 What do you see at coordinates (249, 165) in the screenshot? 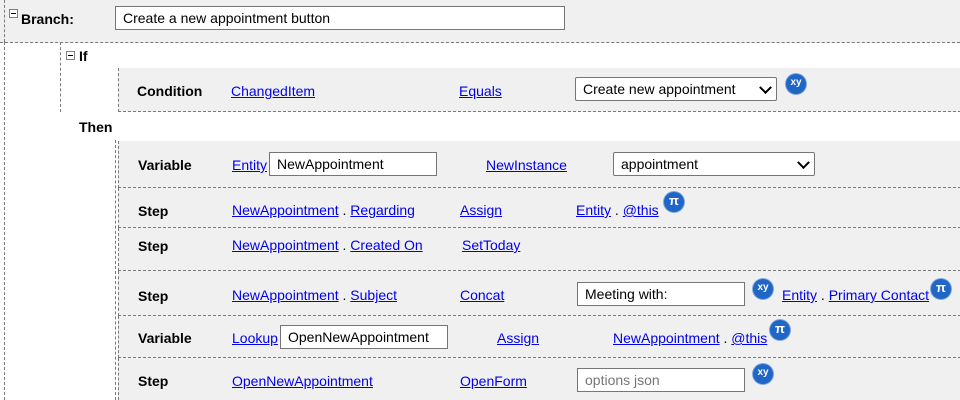
I see `variable-type-link: Entity` at bounding box center [249, 165].